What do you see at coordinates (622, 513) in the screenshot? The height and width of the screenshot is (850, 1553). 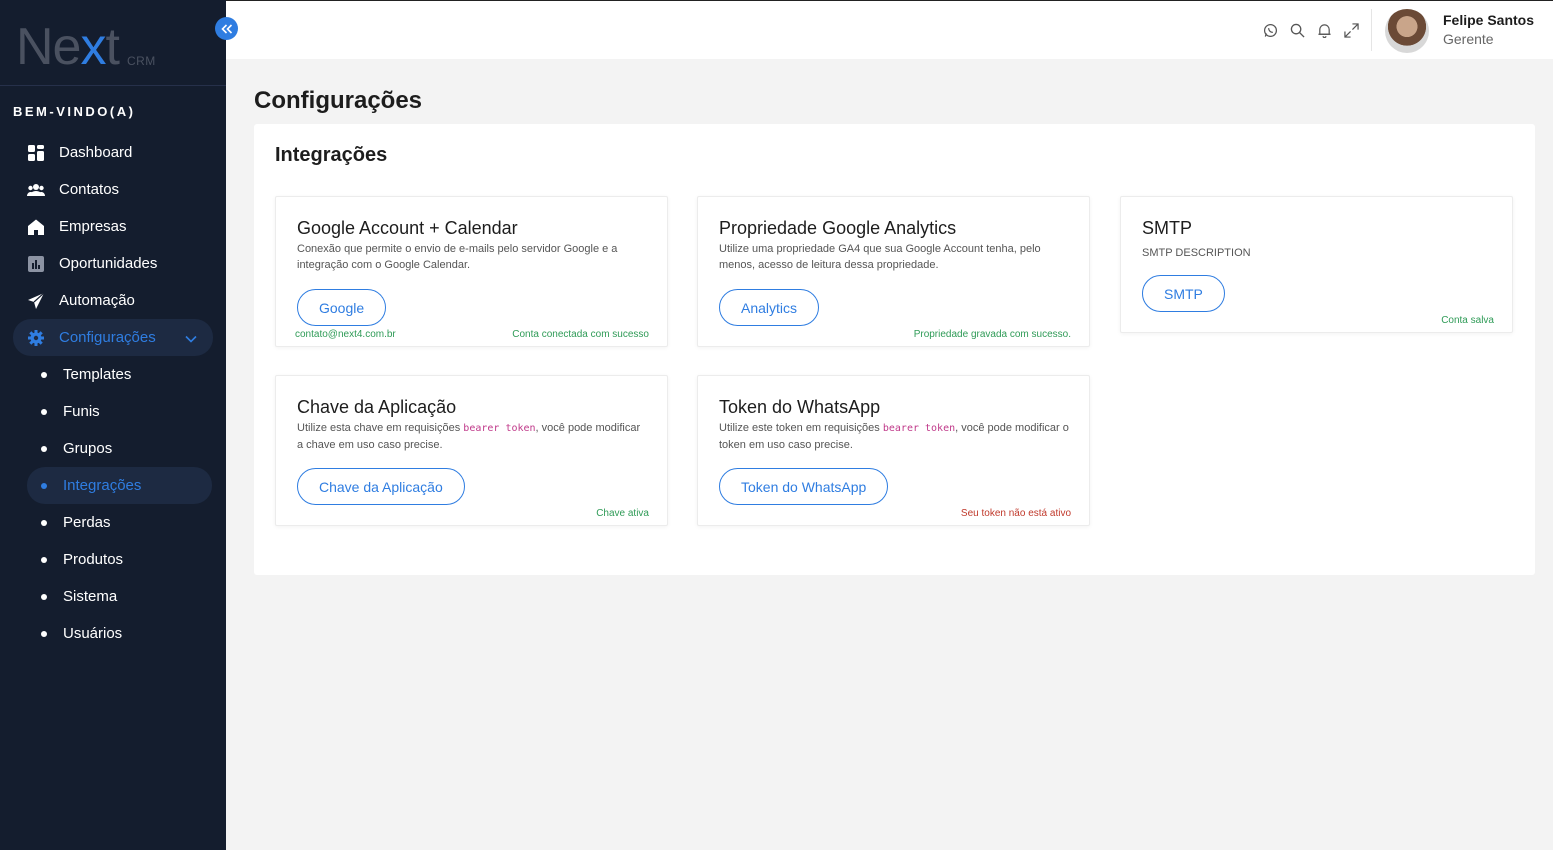 I see `status-text: Chave ativa` at bounding box center [622, 513].